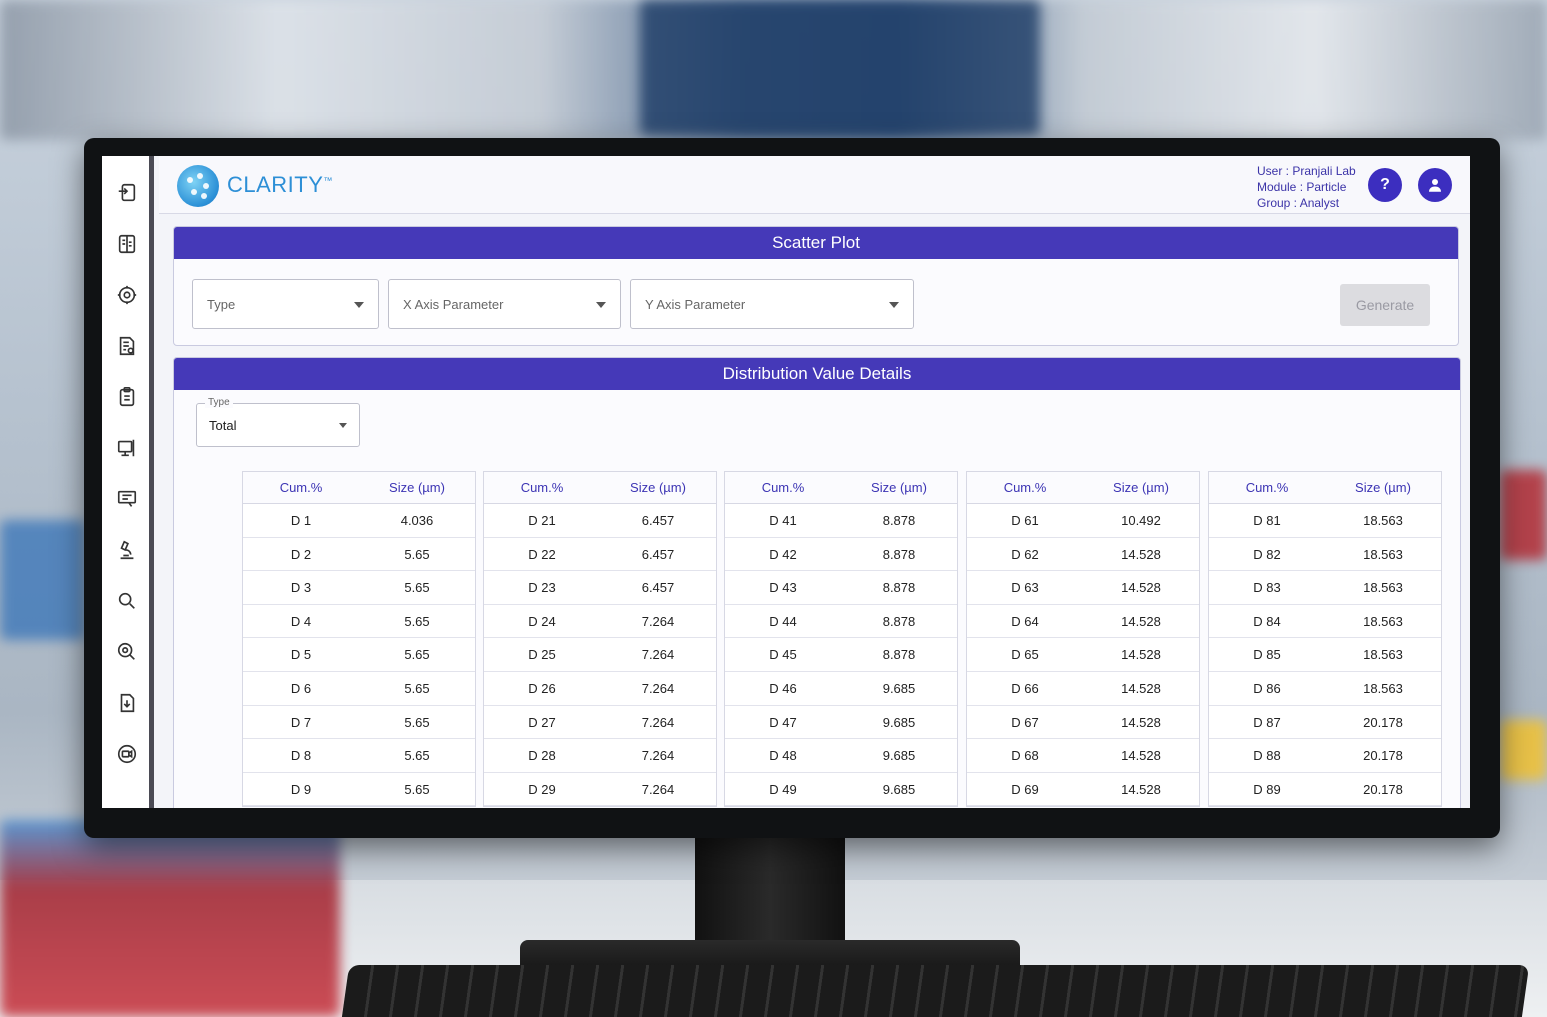  What do you see at coordinates (1083, 555) in the screenshot?
I see `table-row: D 62 14.528` at bounding box center [1083, 555].